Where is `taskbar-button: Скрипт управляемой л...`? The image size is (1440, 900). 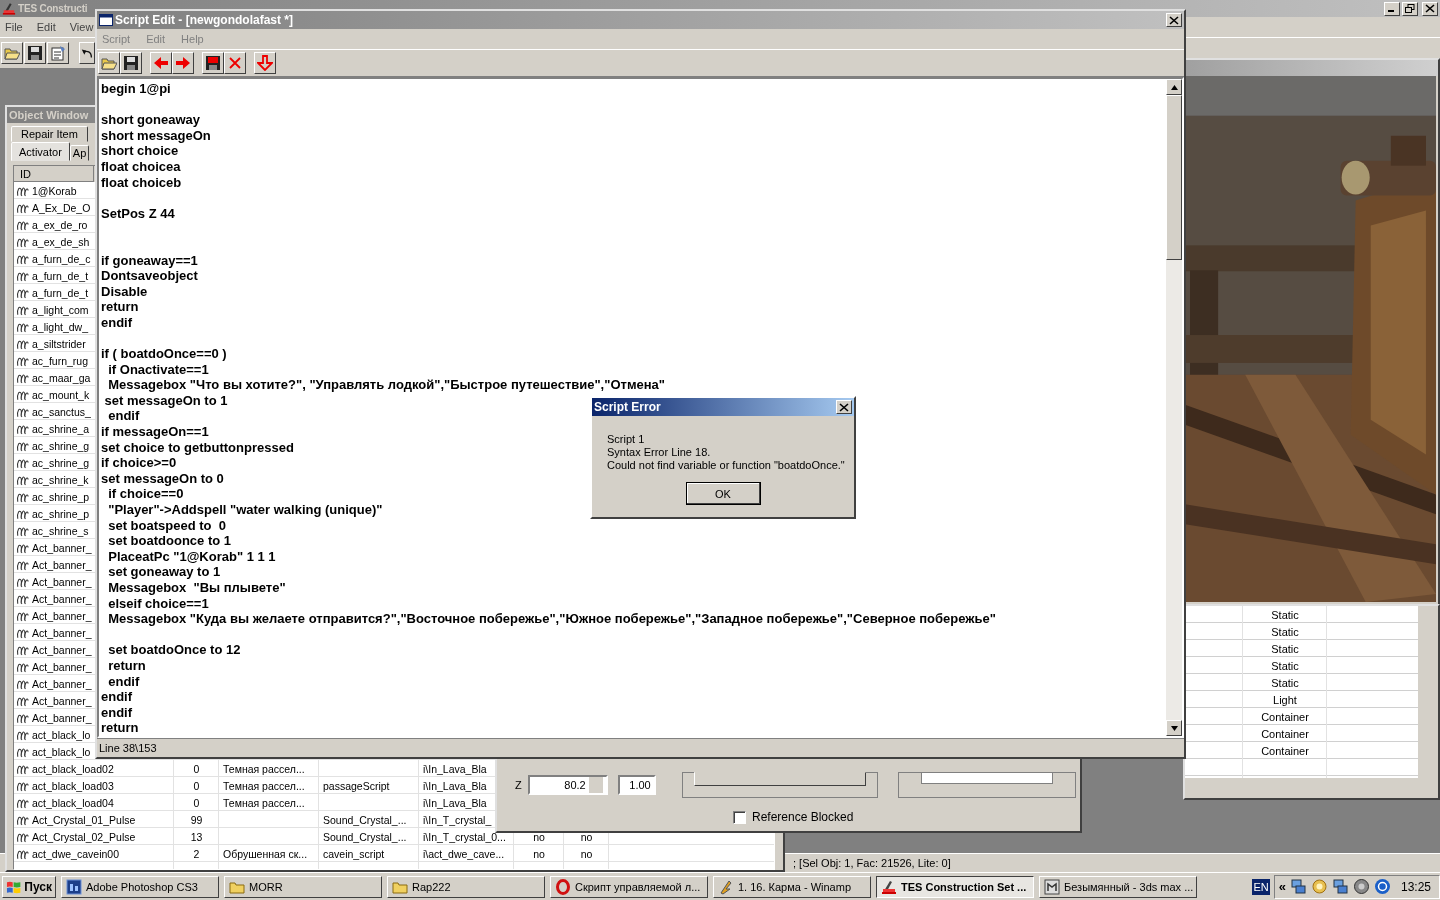 taskbar-button: Скрипт управляемой л... is located at coordinates (629, 886).